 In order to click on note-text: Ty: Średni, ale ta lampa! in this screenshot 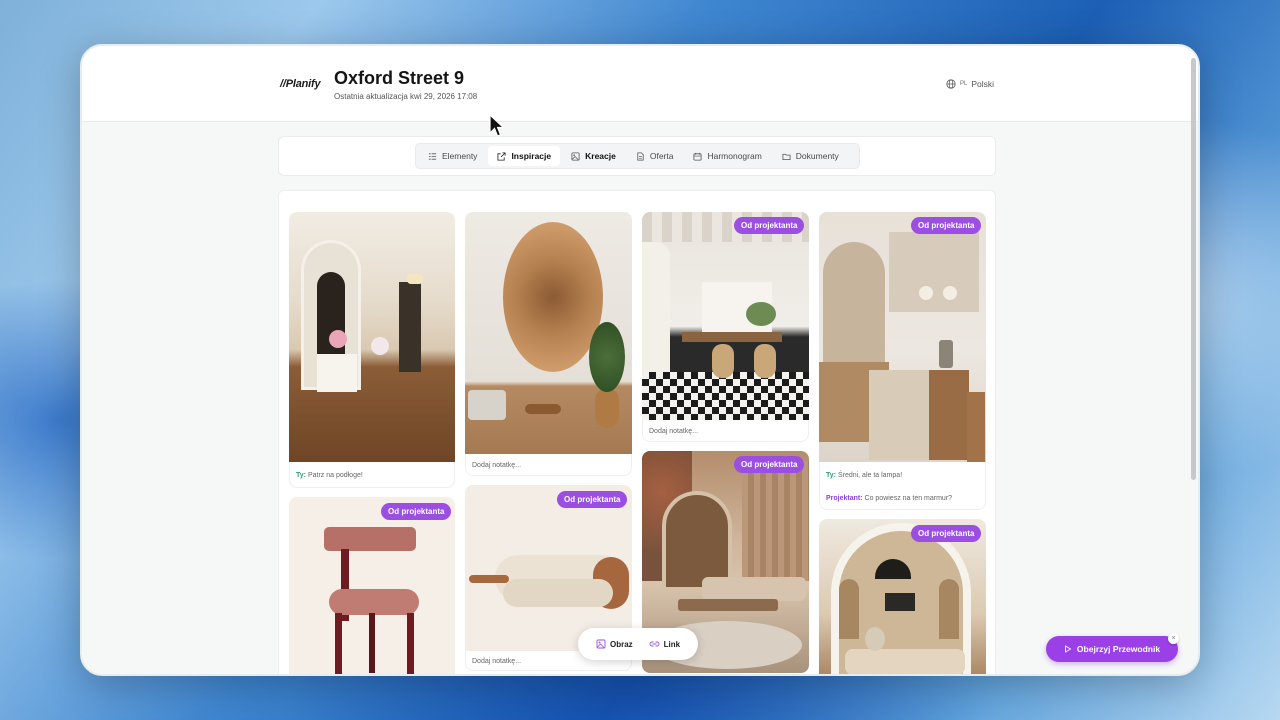, I will do `click(864, 475)`.